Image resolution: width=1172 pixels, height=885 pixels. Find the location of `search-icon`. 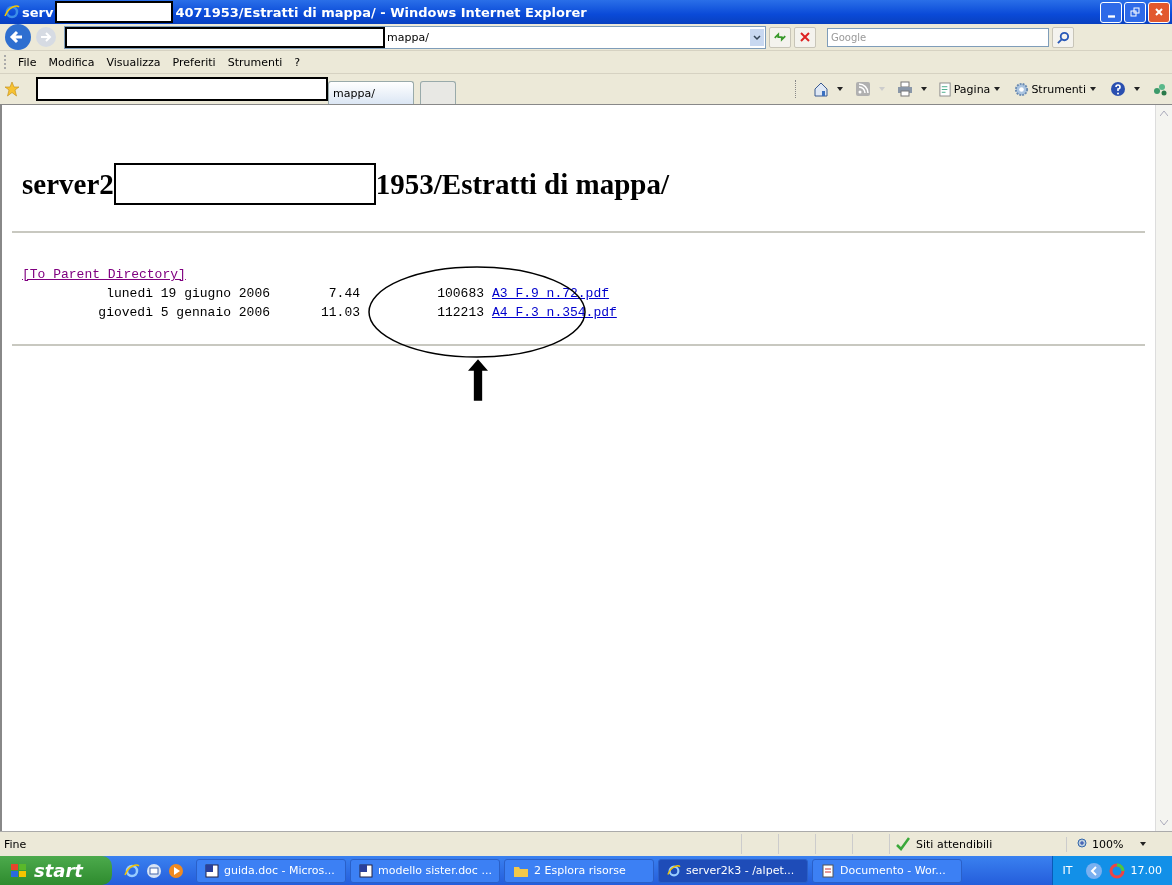

search-icon is located at coordinates (1063, 37).